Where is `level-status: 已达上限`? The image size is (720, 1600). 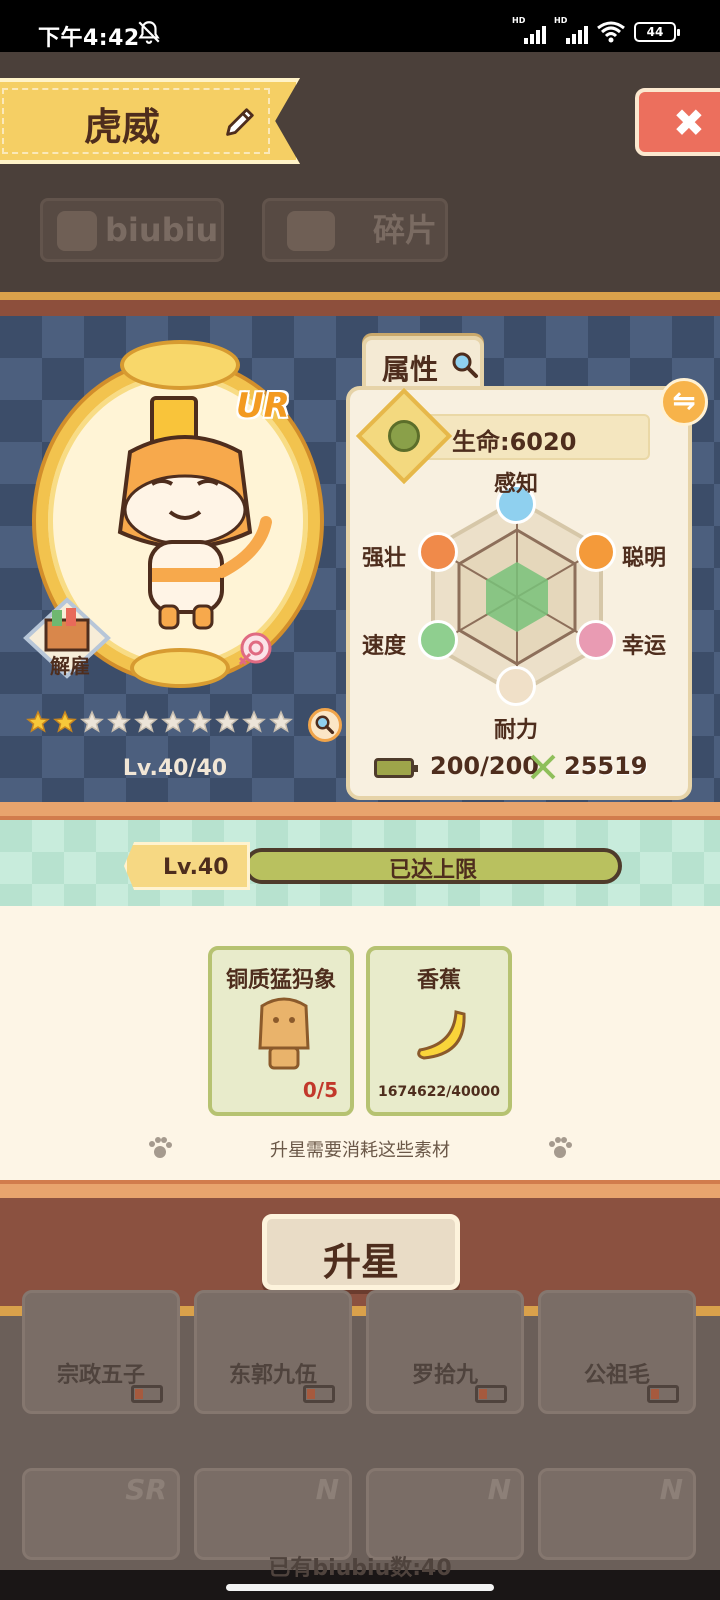 level-status: 已达上限 is located at coordinates (432, 870).